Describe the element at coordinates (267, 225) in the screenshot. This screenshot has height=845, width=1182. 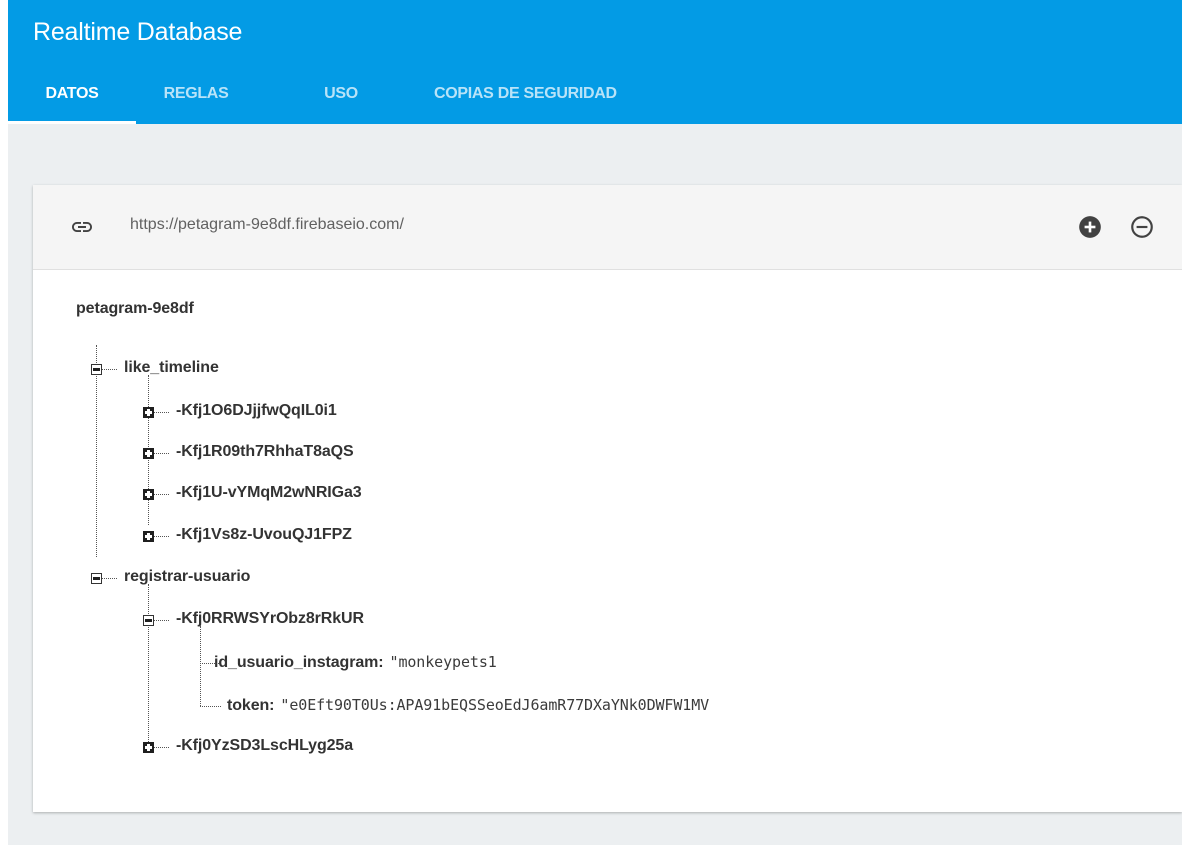
I see `database-url: https://petagram-9e8df.firebaseio.com/` at that location.